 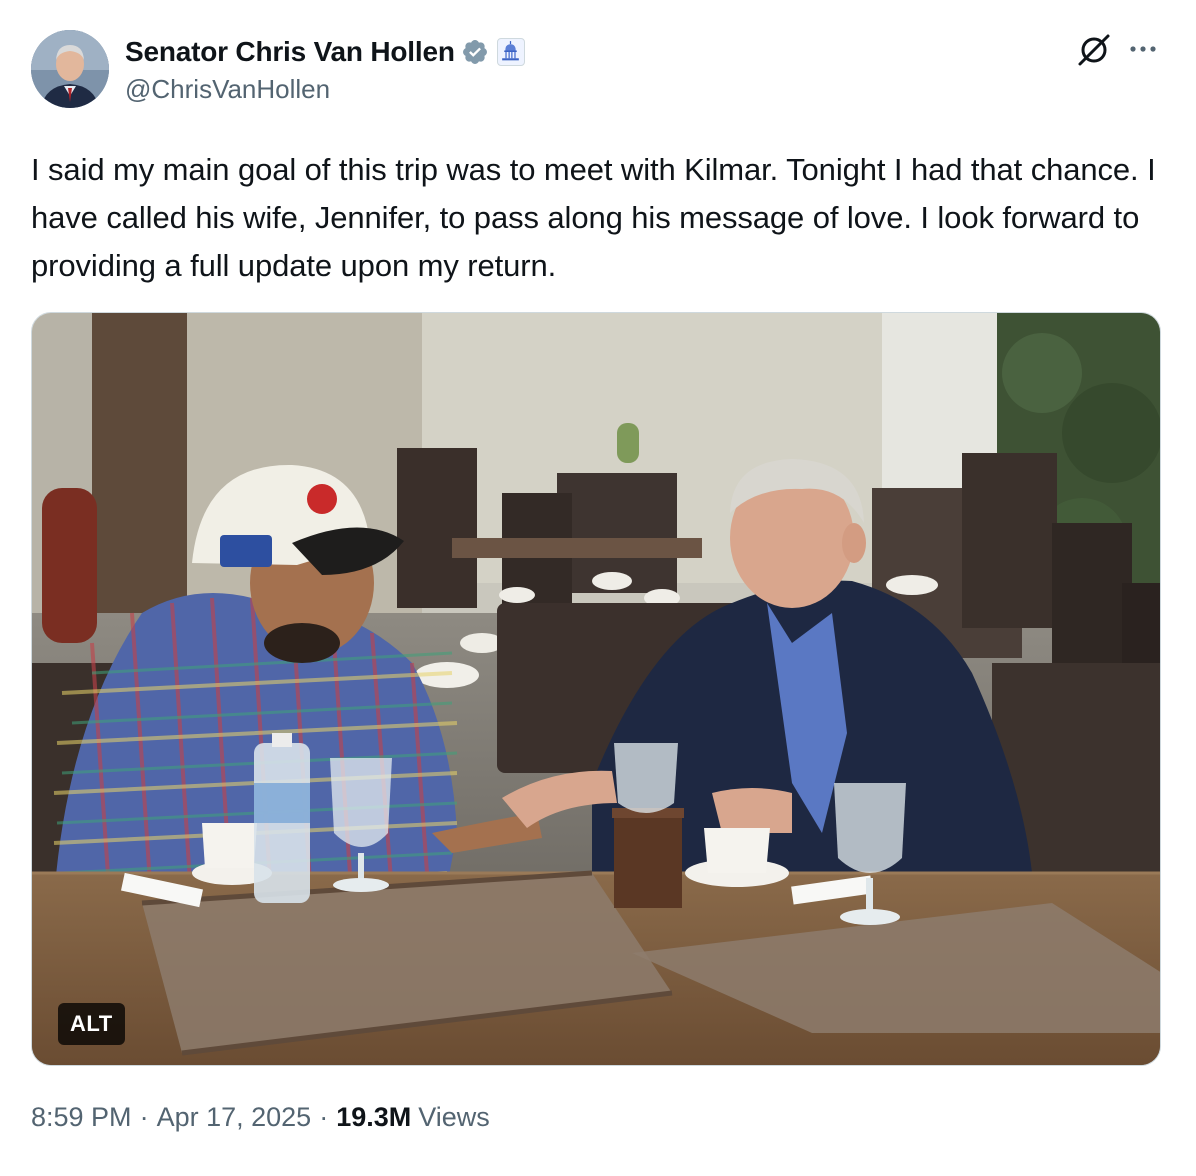 I want to click on tweet-meta: 8:59 PM · Apr 17, 2025 · 19.3M Views, so click(x=260, y=1117).